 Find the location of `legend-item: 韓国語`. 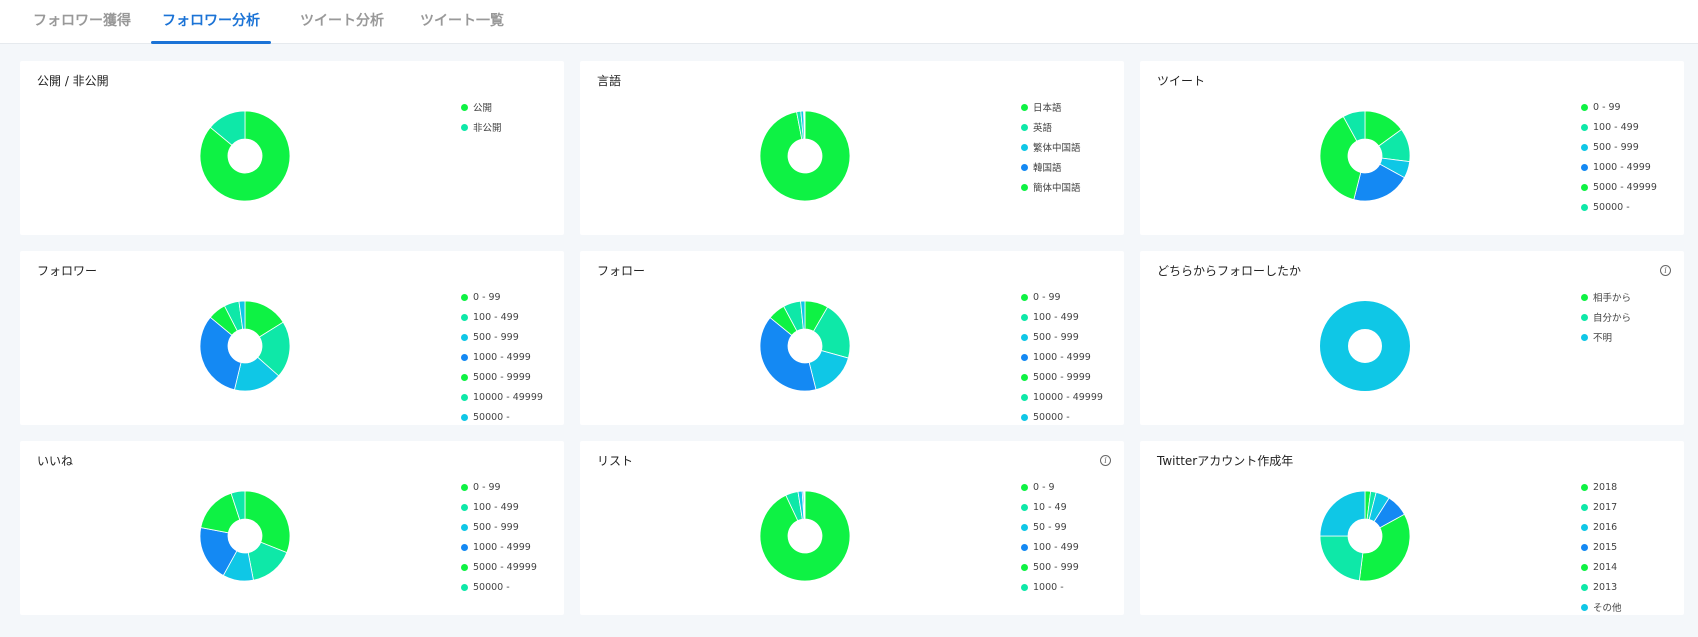

legend-item: 韓国語 is located at coordinates (1071, 167).